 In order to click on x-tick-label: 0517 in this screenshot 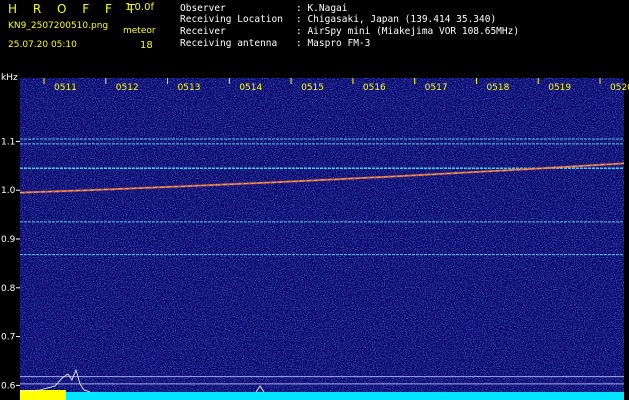, I will do `click(436, 88)`.